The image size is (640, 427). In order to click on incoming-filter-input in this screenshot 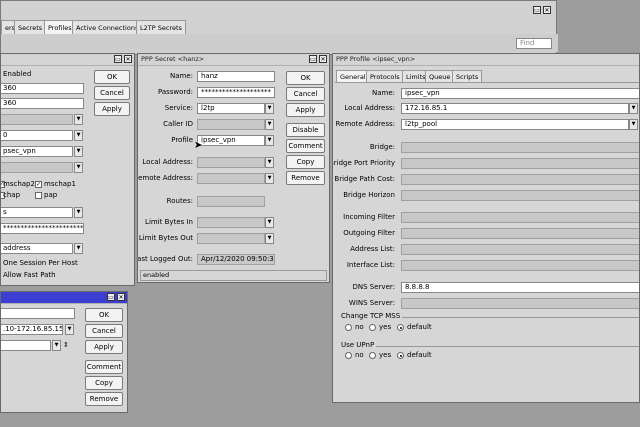, I will do `click(520, 217)`.